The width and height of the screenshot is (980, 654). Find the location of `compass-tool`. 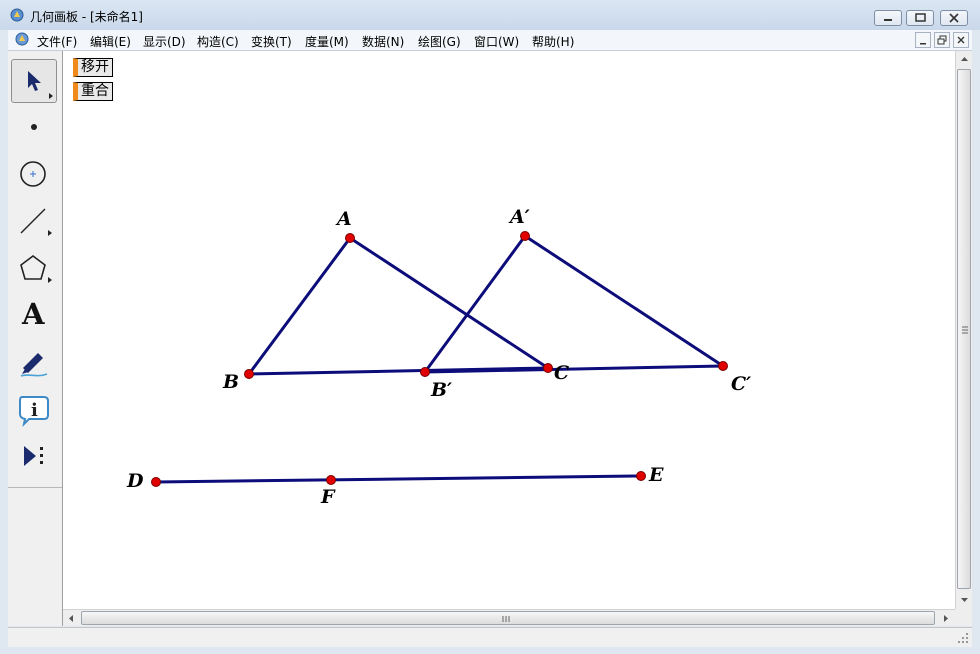

compass-tool is located at coordinates (34, 174).